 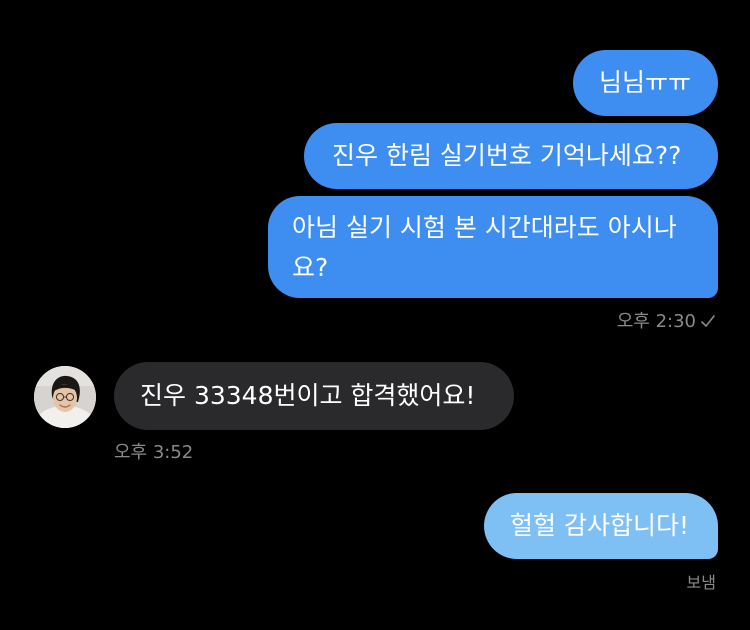 What do you see at coordinates (507, 155) in the screenshot?
I see `message-text: 진우 한림 실기번호 기억나세요??` at bounding box center [507, 155].